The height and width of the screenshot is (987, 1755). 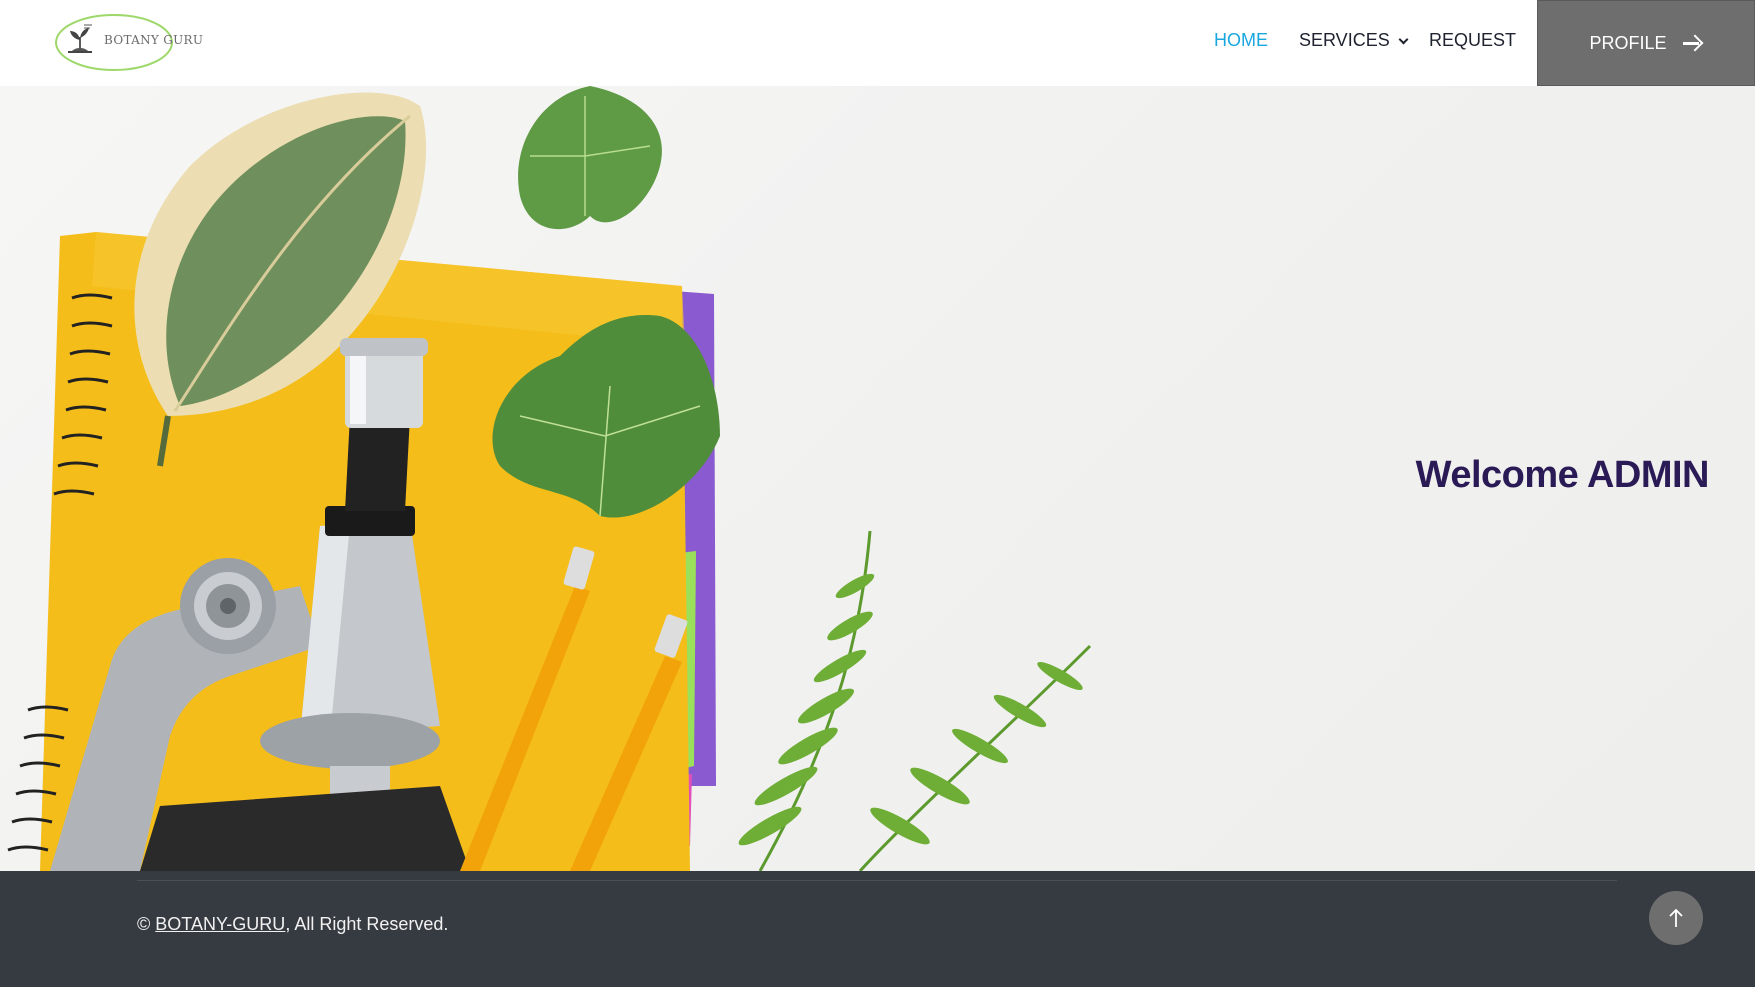 I want to click on chevron-down-icon, so click(x=1403, y=39).